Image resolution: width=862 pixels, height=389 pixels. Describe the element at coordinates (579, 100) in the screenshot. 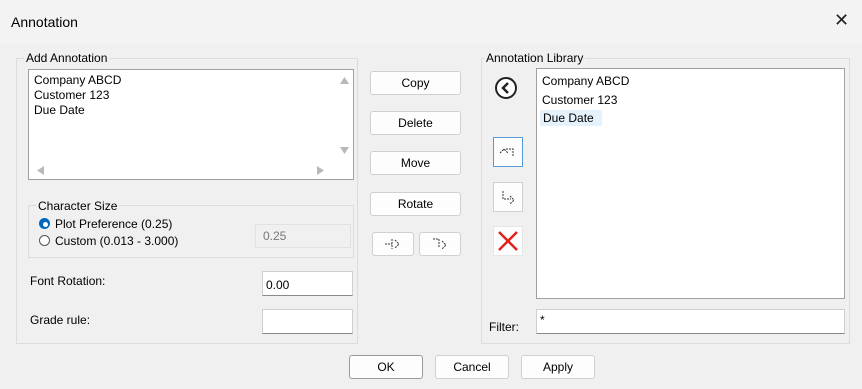

I see `library-item: Customer 123` at that location.